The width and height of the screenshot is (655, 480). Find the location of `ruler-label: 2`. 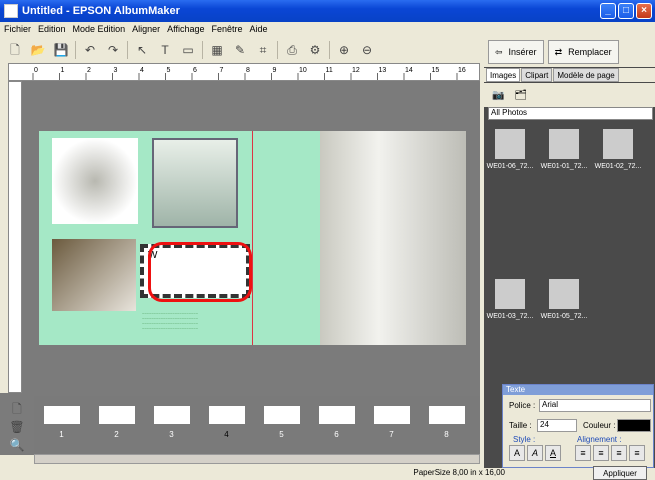

ruler-label: 2 is located at coordinates (89, 70).